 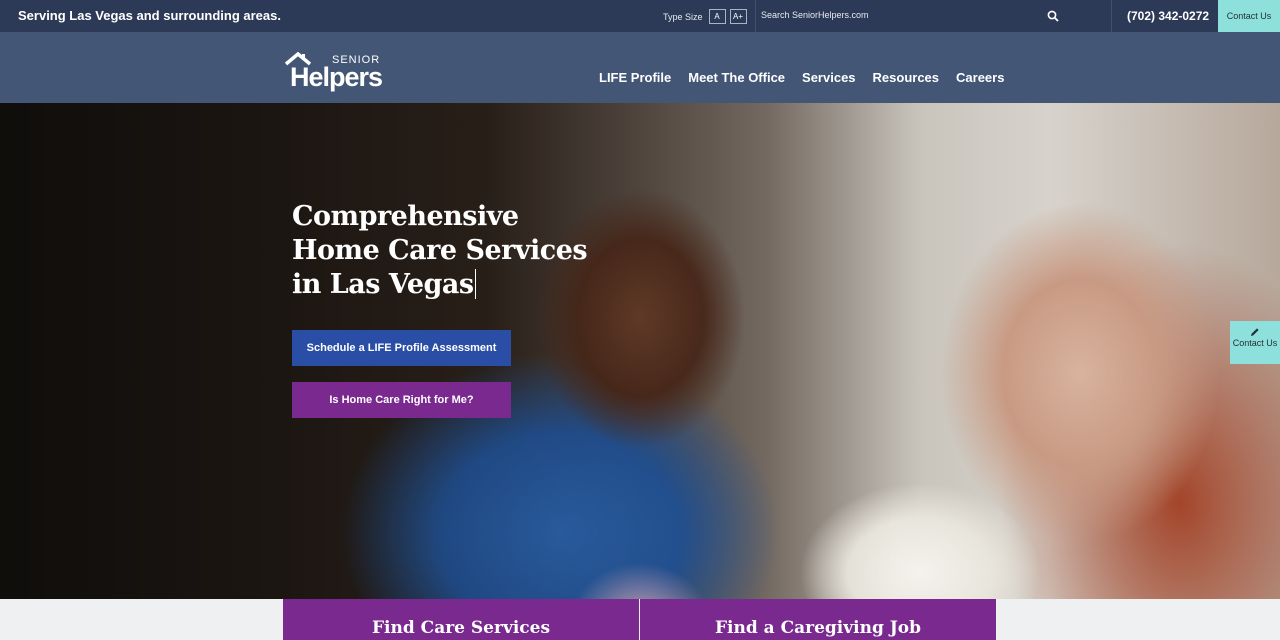 I want to click on senior-helpers-logo: SENIOR Helpers, so click(x=339, y=72).